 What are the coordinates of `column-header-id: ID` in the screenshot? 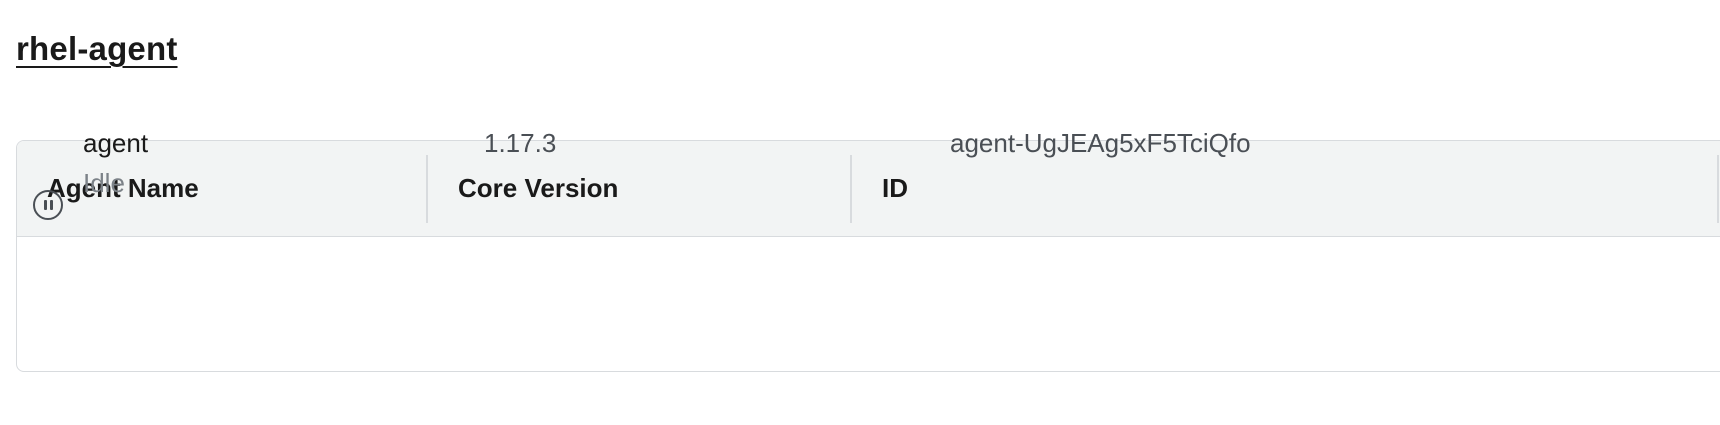 It's located at (895, 188).